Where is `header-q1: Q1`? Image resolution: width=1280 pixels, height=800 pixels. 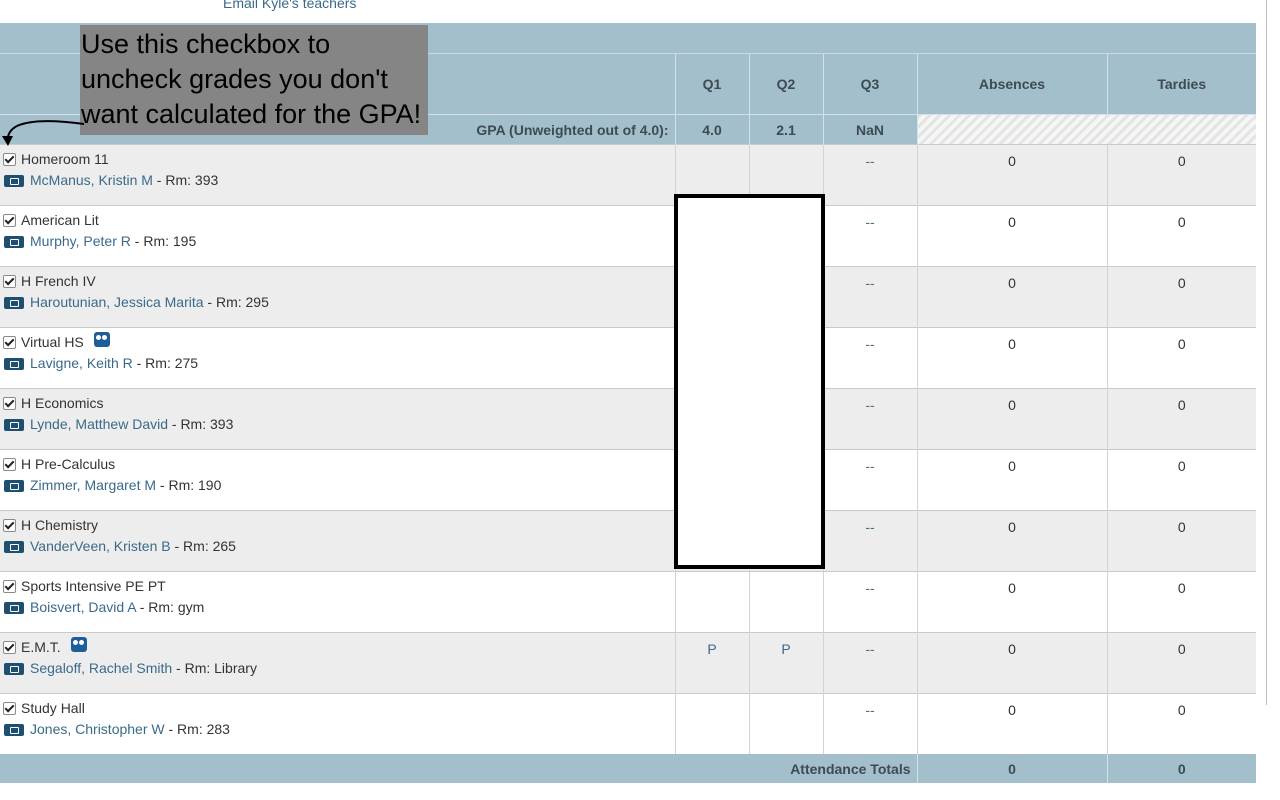 header-q1: Q1 is located at coordinates (711, 84).